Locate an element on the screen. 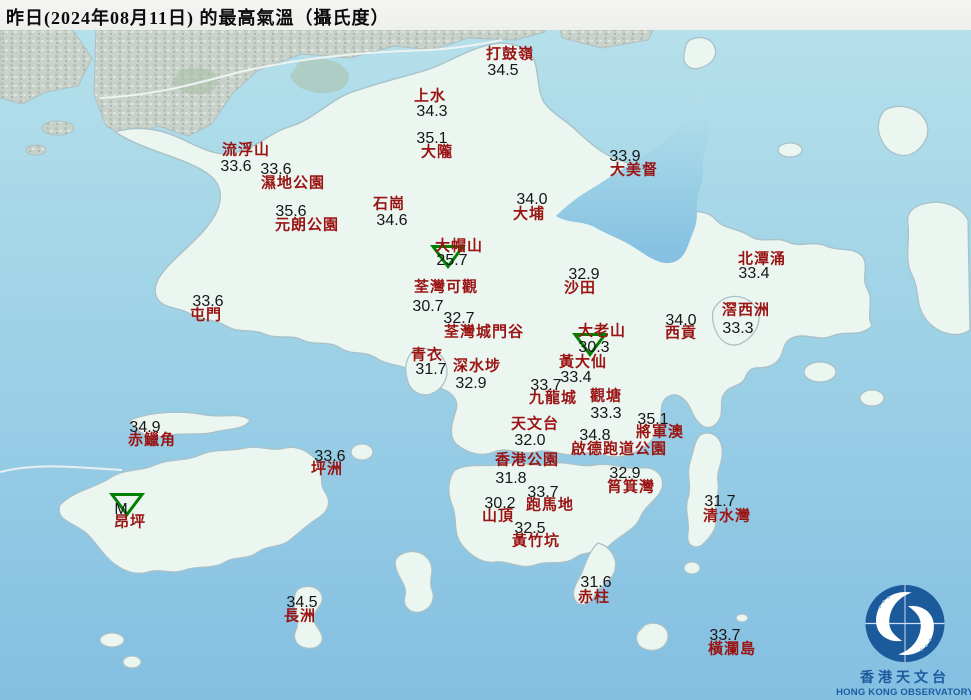  station-value: 31.8 is located at coordinates (511, 478).